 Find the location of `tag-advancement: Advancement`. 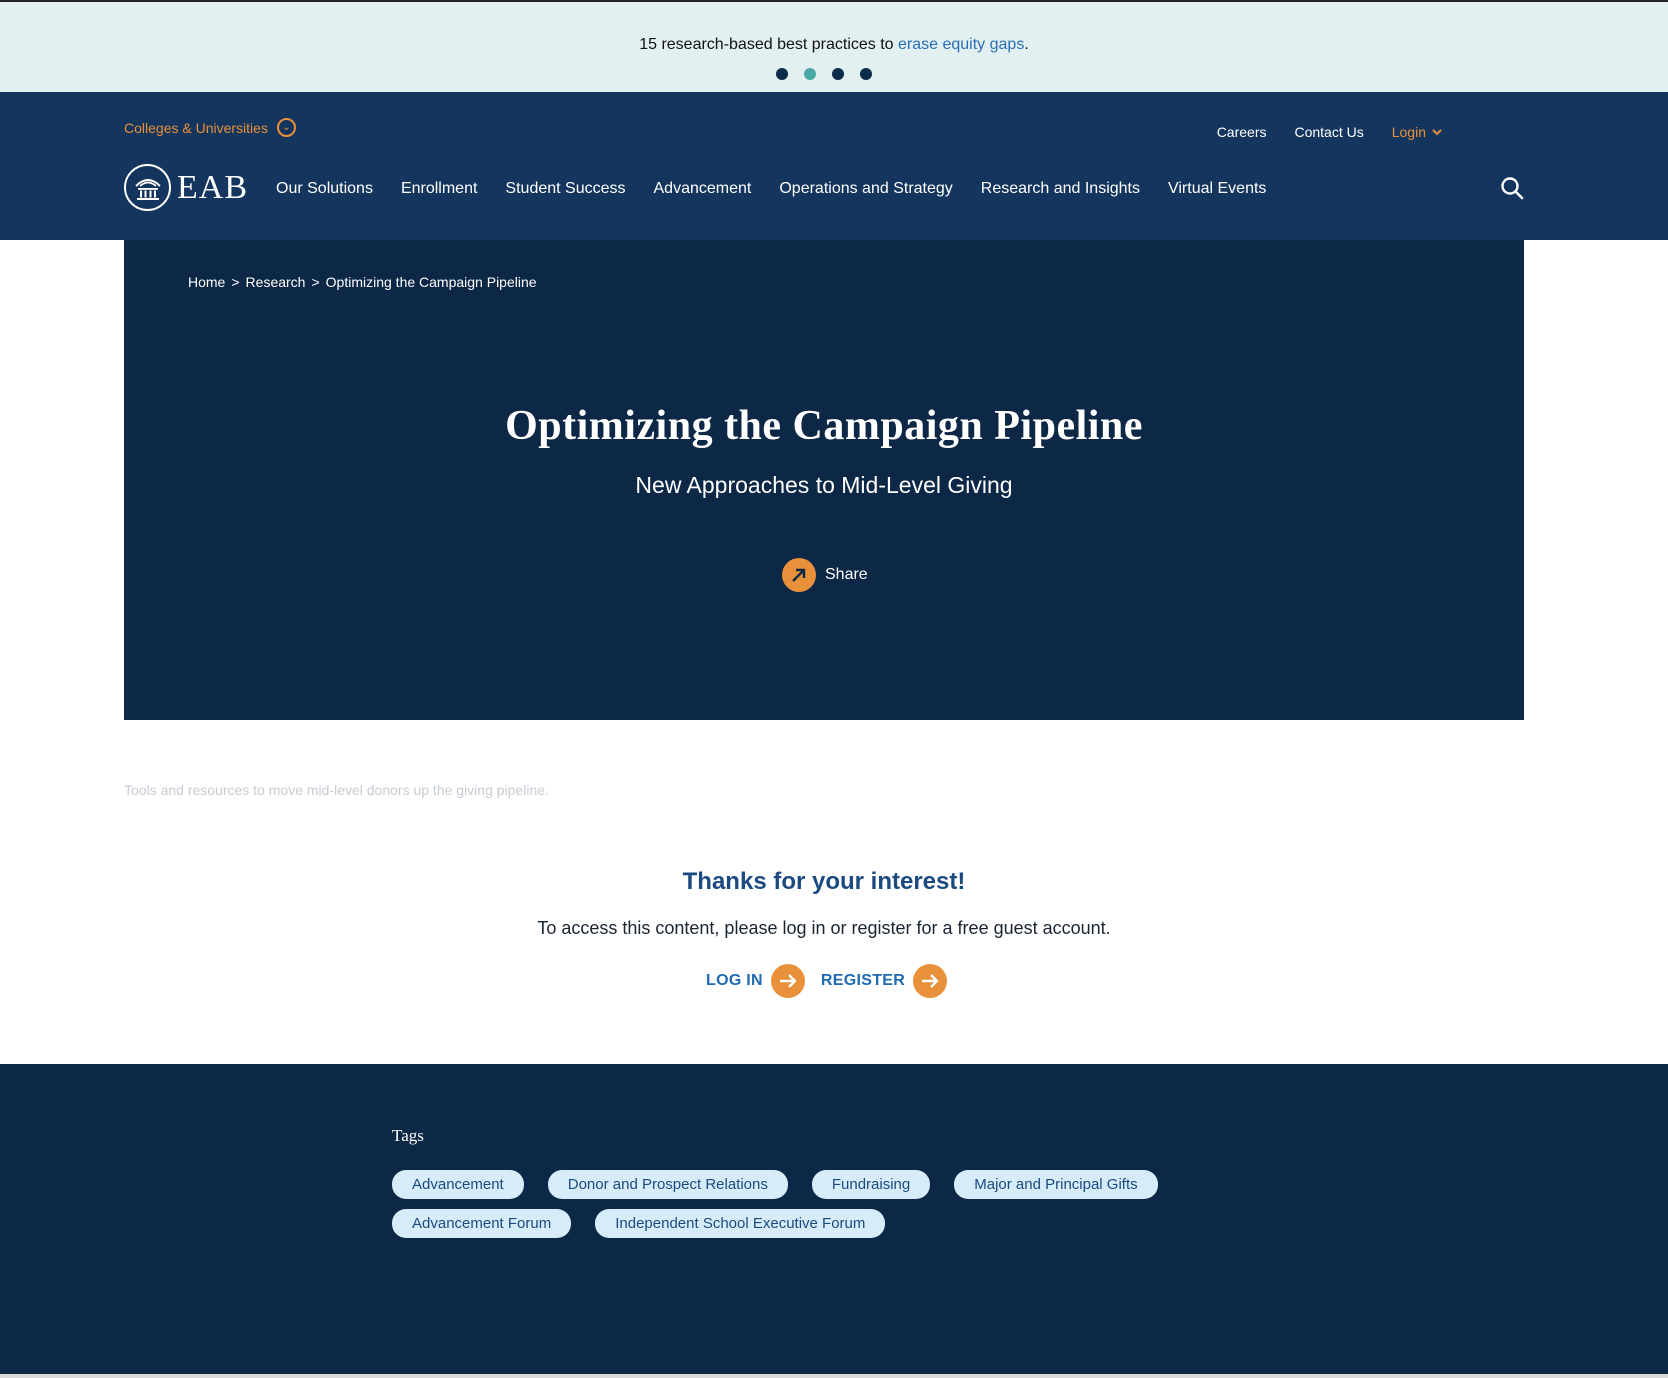

tag-advancement: Advancement is located at coordinates (458, 1184).